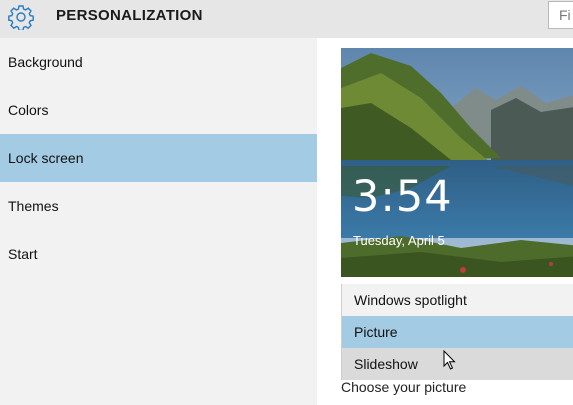 The height and width of the screenshot is (405, 573). What do you see at coordinates (28, 110) in the screenshot?
I see `sidebar-item-label: Colors` at bounding box center [28, 110].